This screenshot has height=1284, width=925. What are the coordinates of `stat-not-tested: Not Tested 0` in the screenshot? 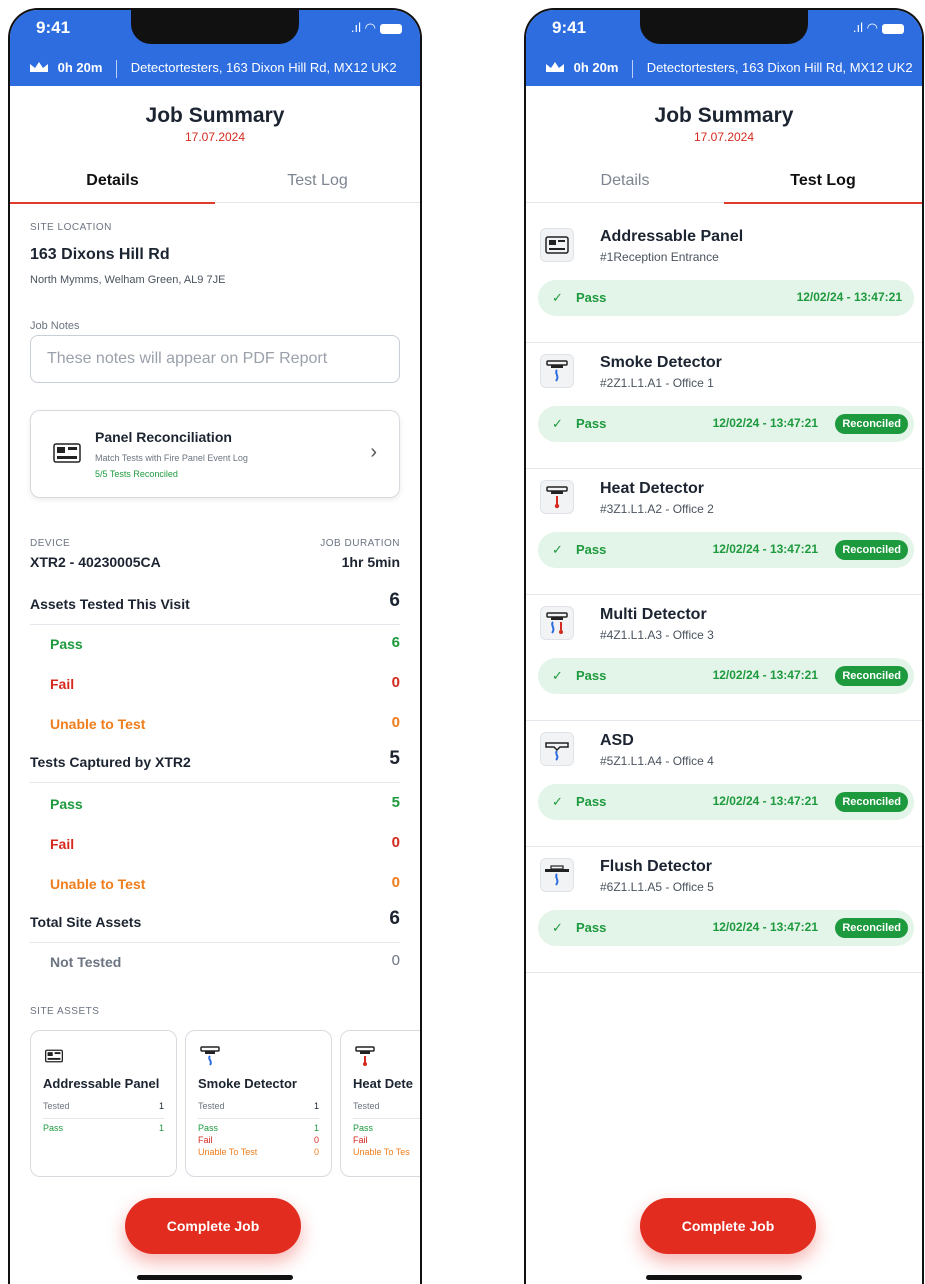 It's located at (215, 963).